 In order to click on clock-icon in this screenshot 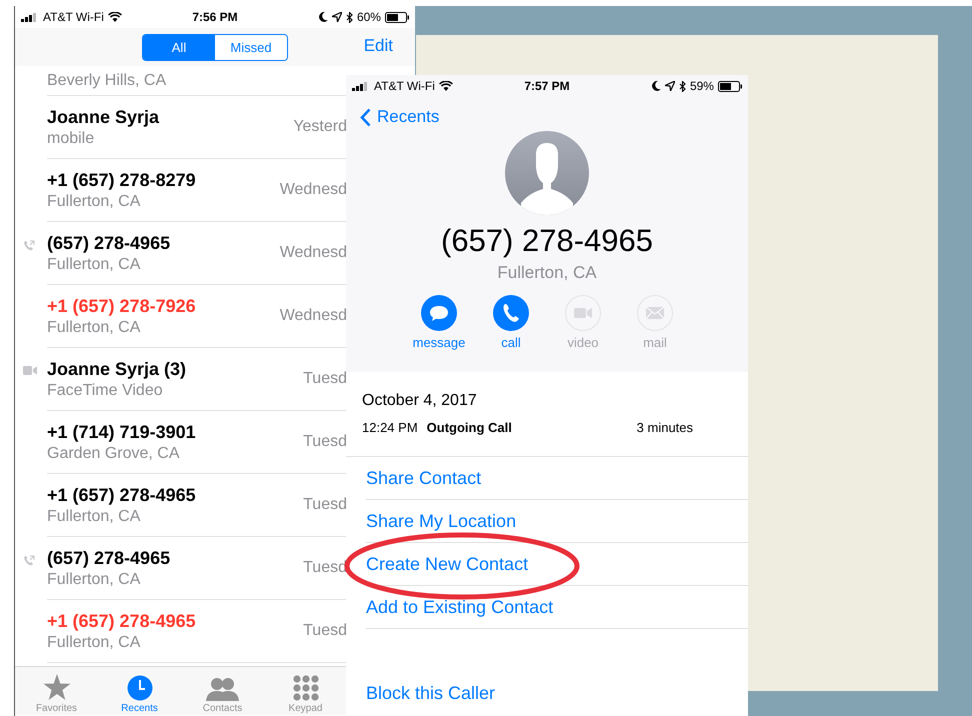, I will do `click(139, 688)`.